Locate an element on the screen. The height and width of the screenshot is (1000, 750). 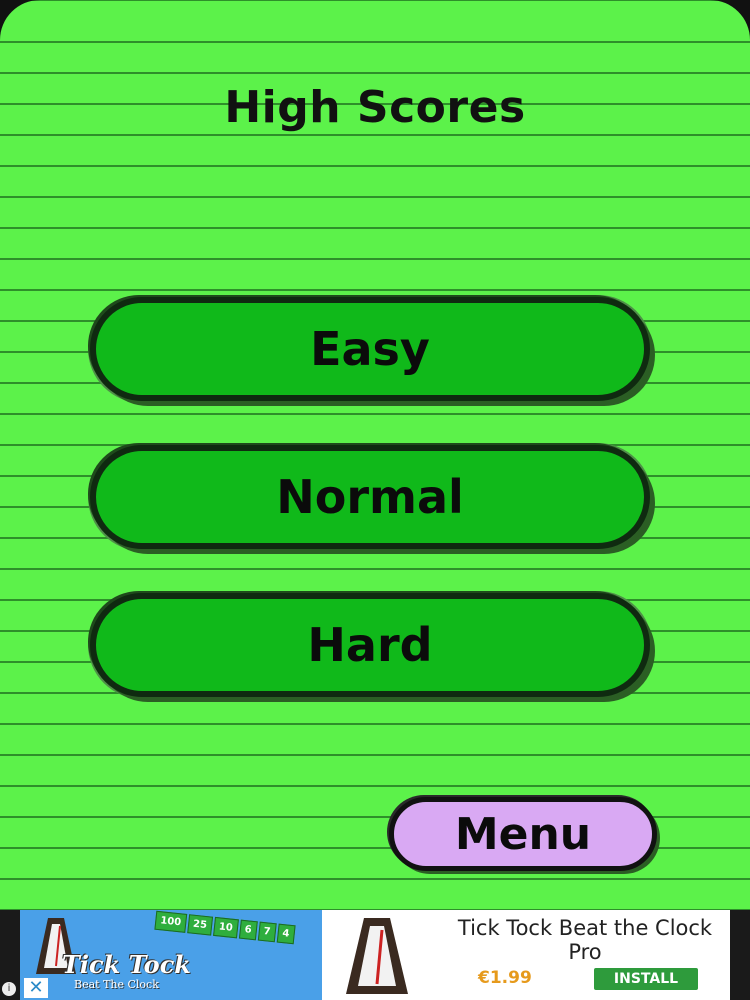
easy-button: Easy is located at coordinates (370, 349).